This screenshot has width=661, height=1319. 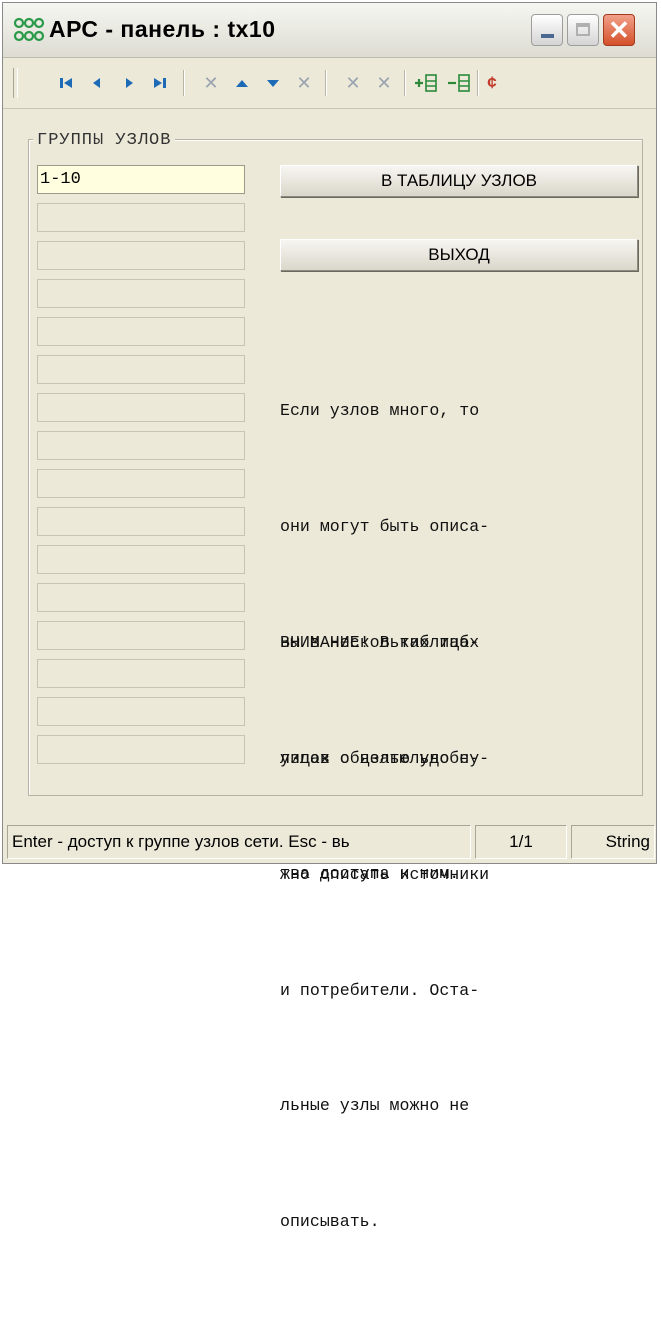 I want to click on info-line: узлов обязательно ну-, so click(x=385, y=758).